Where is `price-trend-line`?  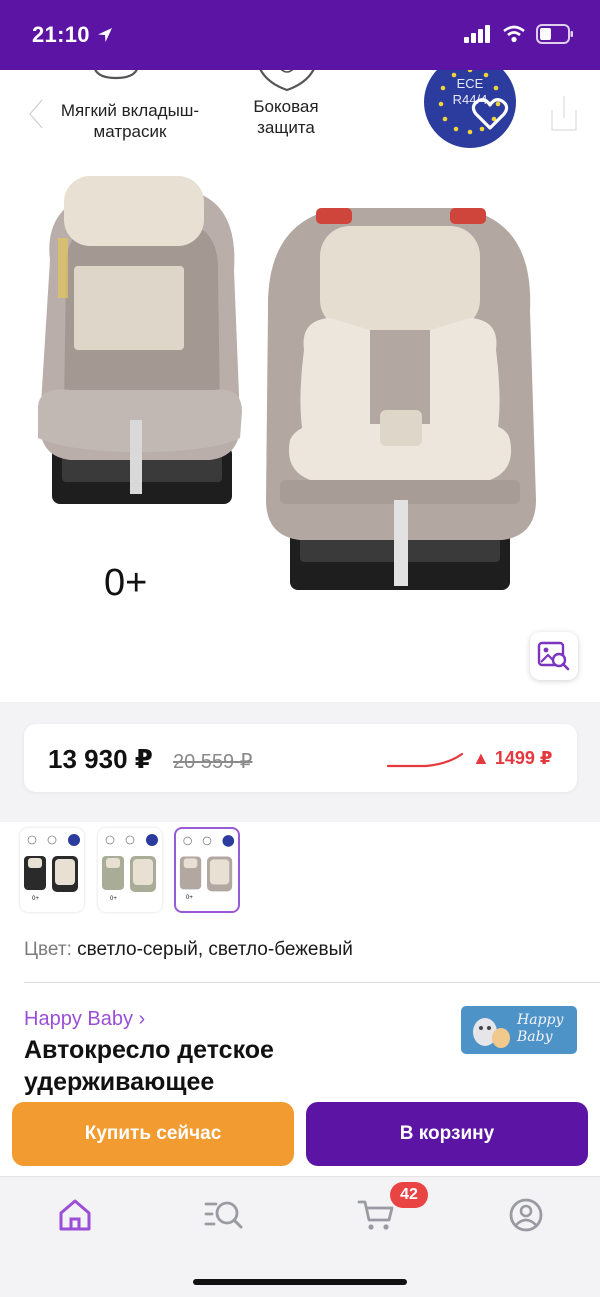
price-trend-line is located at coordinates (425, 760).